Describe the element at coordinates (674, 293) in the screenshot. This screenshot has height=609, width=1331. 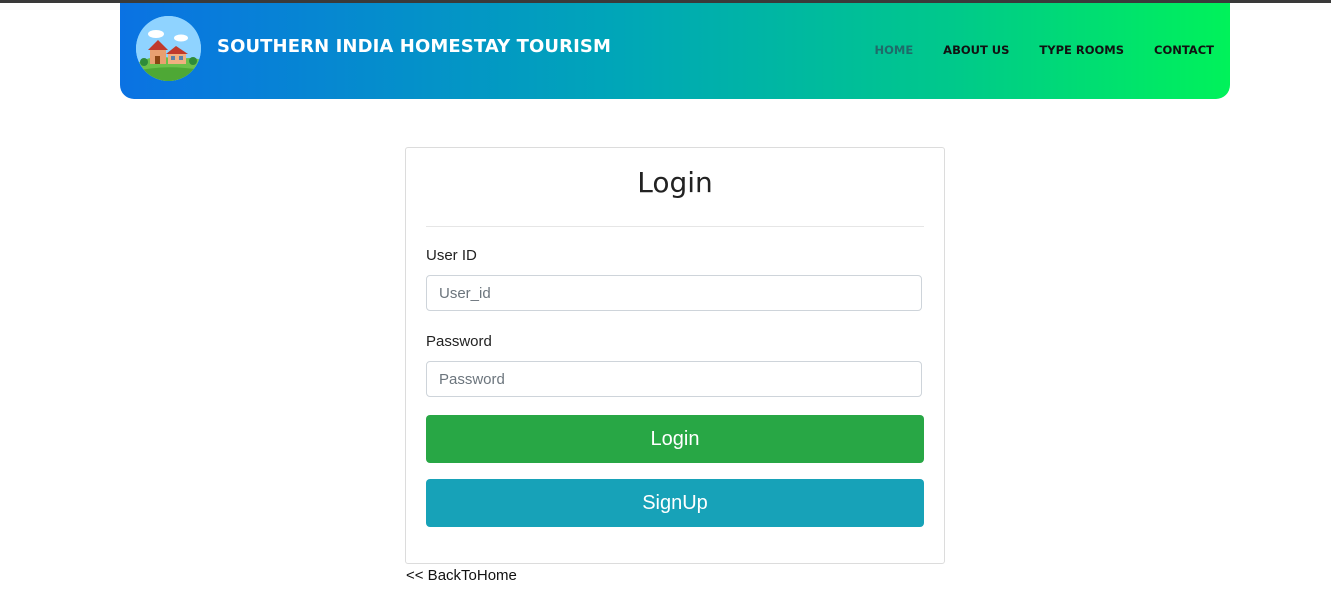
I see `user-id-input` at that location.